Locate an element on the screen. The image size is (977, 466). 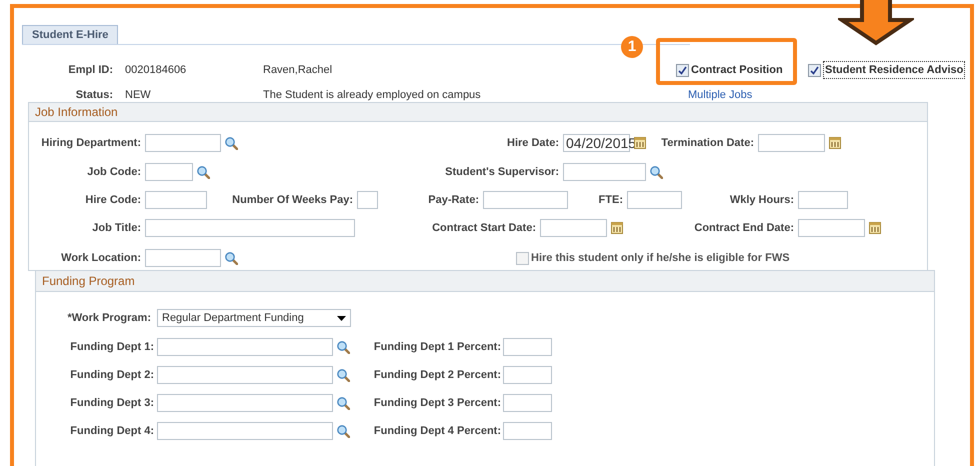
tab: Student E-Hire is located at coordinates (70, 34).